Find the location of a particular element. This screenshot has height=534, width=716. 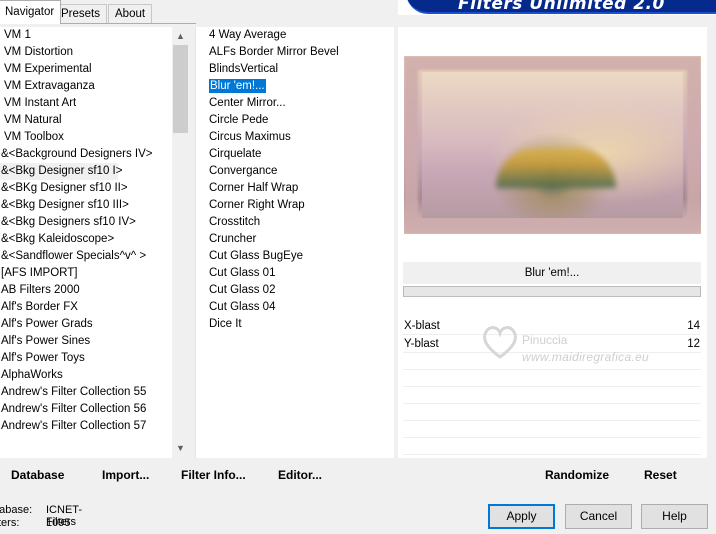

tab-presets: Presets is located at coordinates (80, 14).